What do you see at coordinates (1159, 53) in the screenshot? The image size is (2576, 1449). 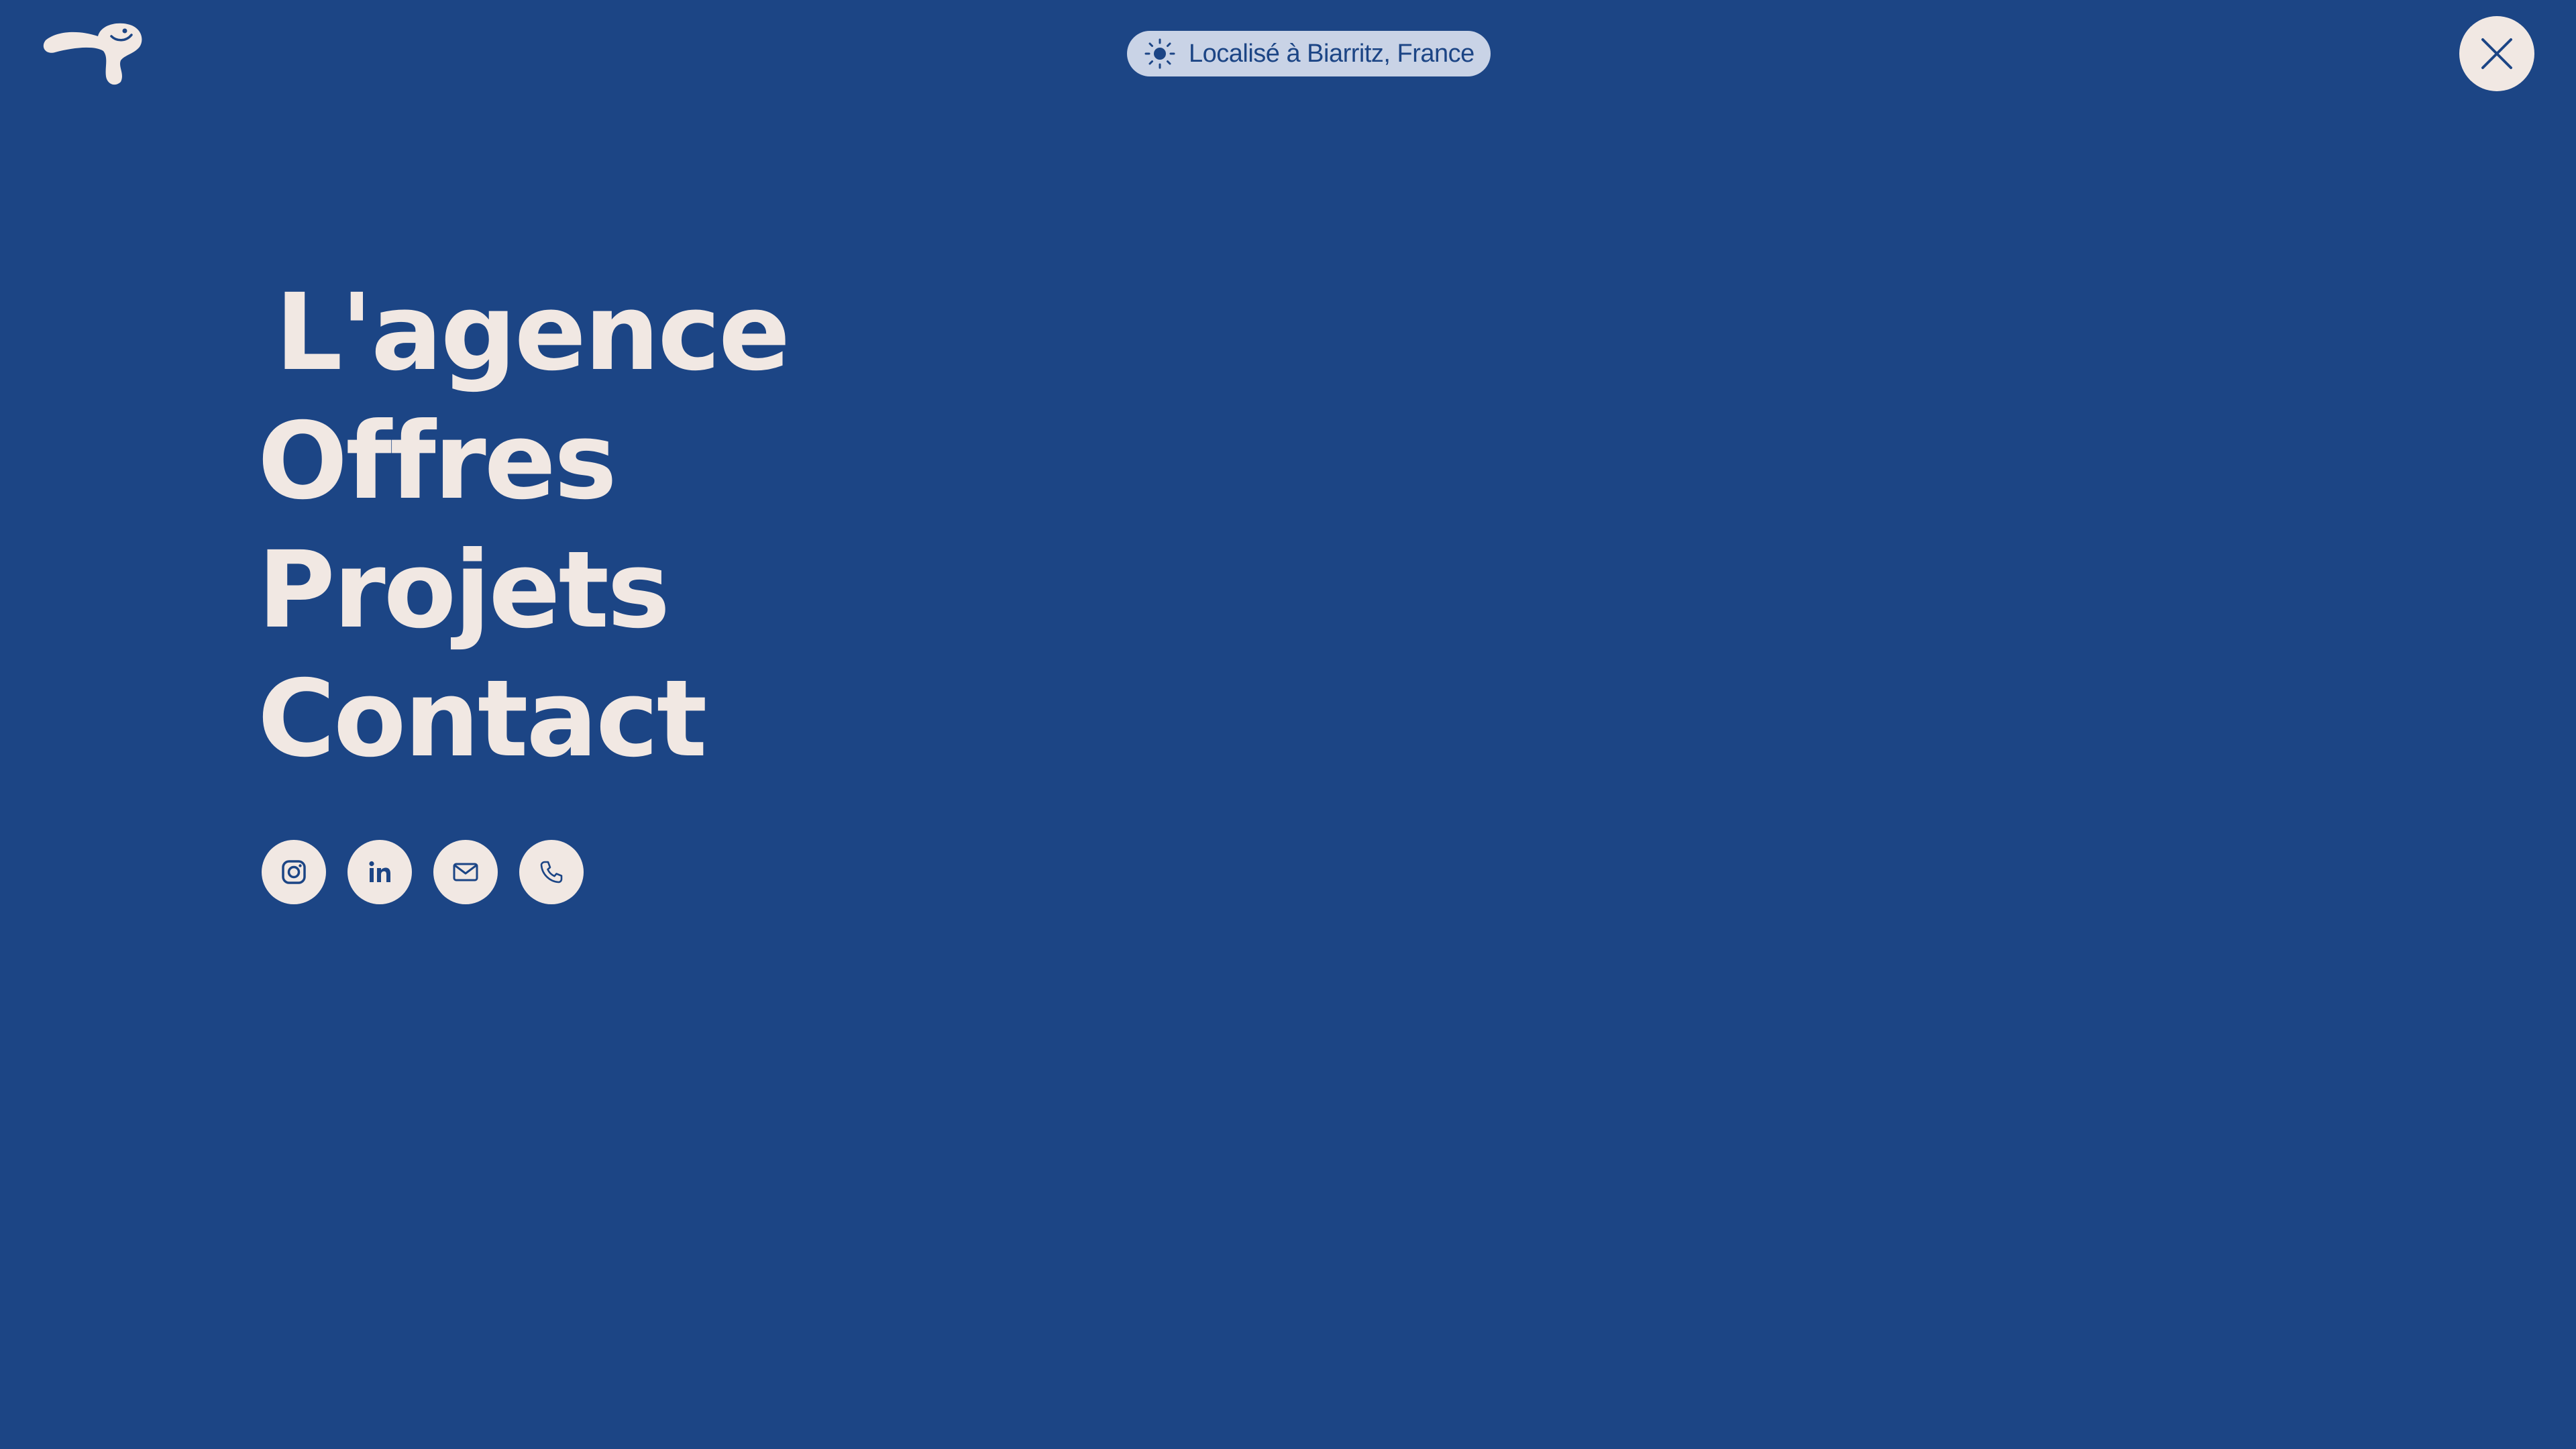 I see `sun-icon` at bounding box center [1159, 53].